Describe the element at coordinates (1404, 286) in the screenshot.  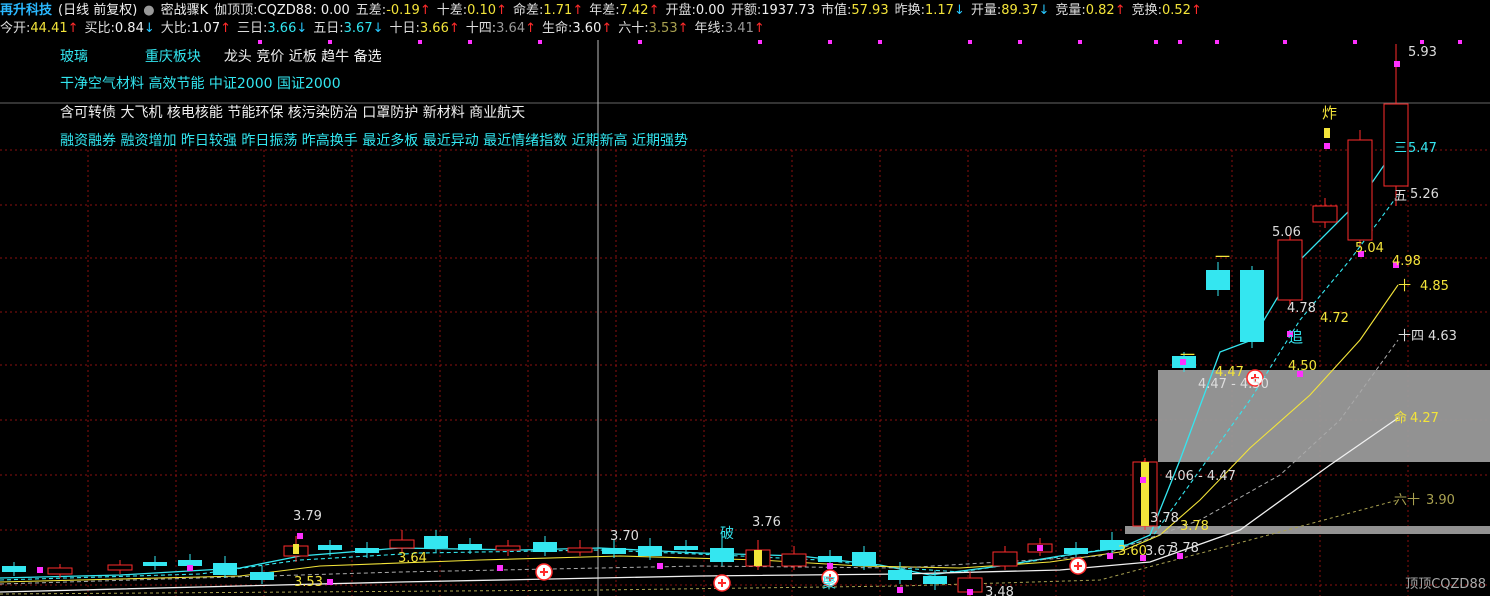
I see `tag-ma10: 十` at that location.